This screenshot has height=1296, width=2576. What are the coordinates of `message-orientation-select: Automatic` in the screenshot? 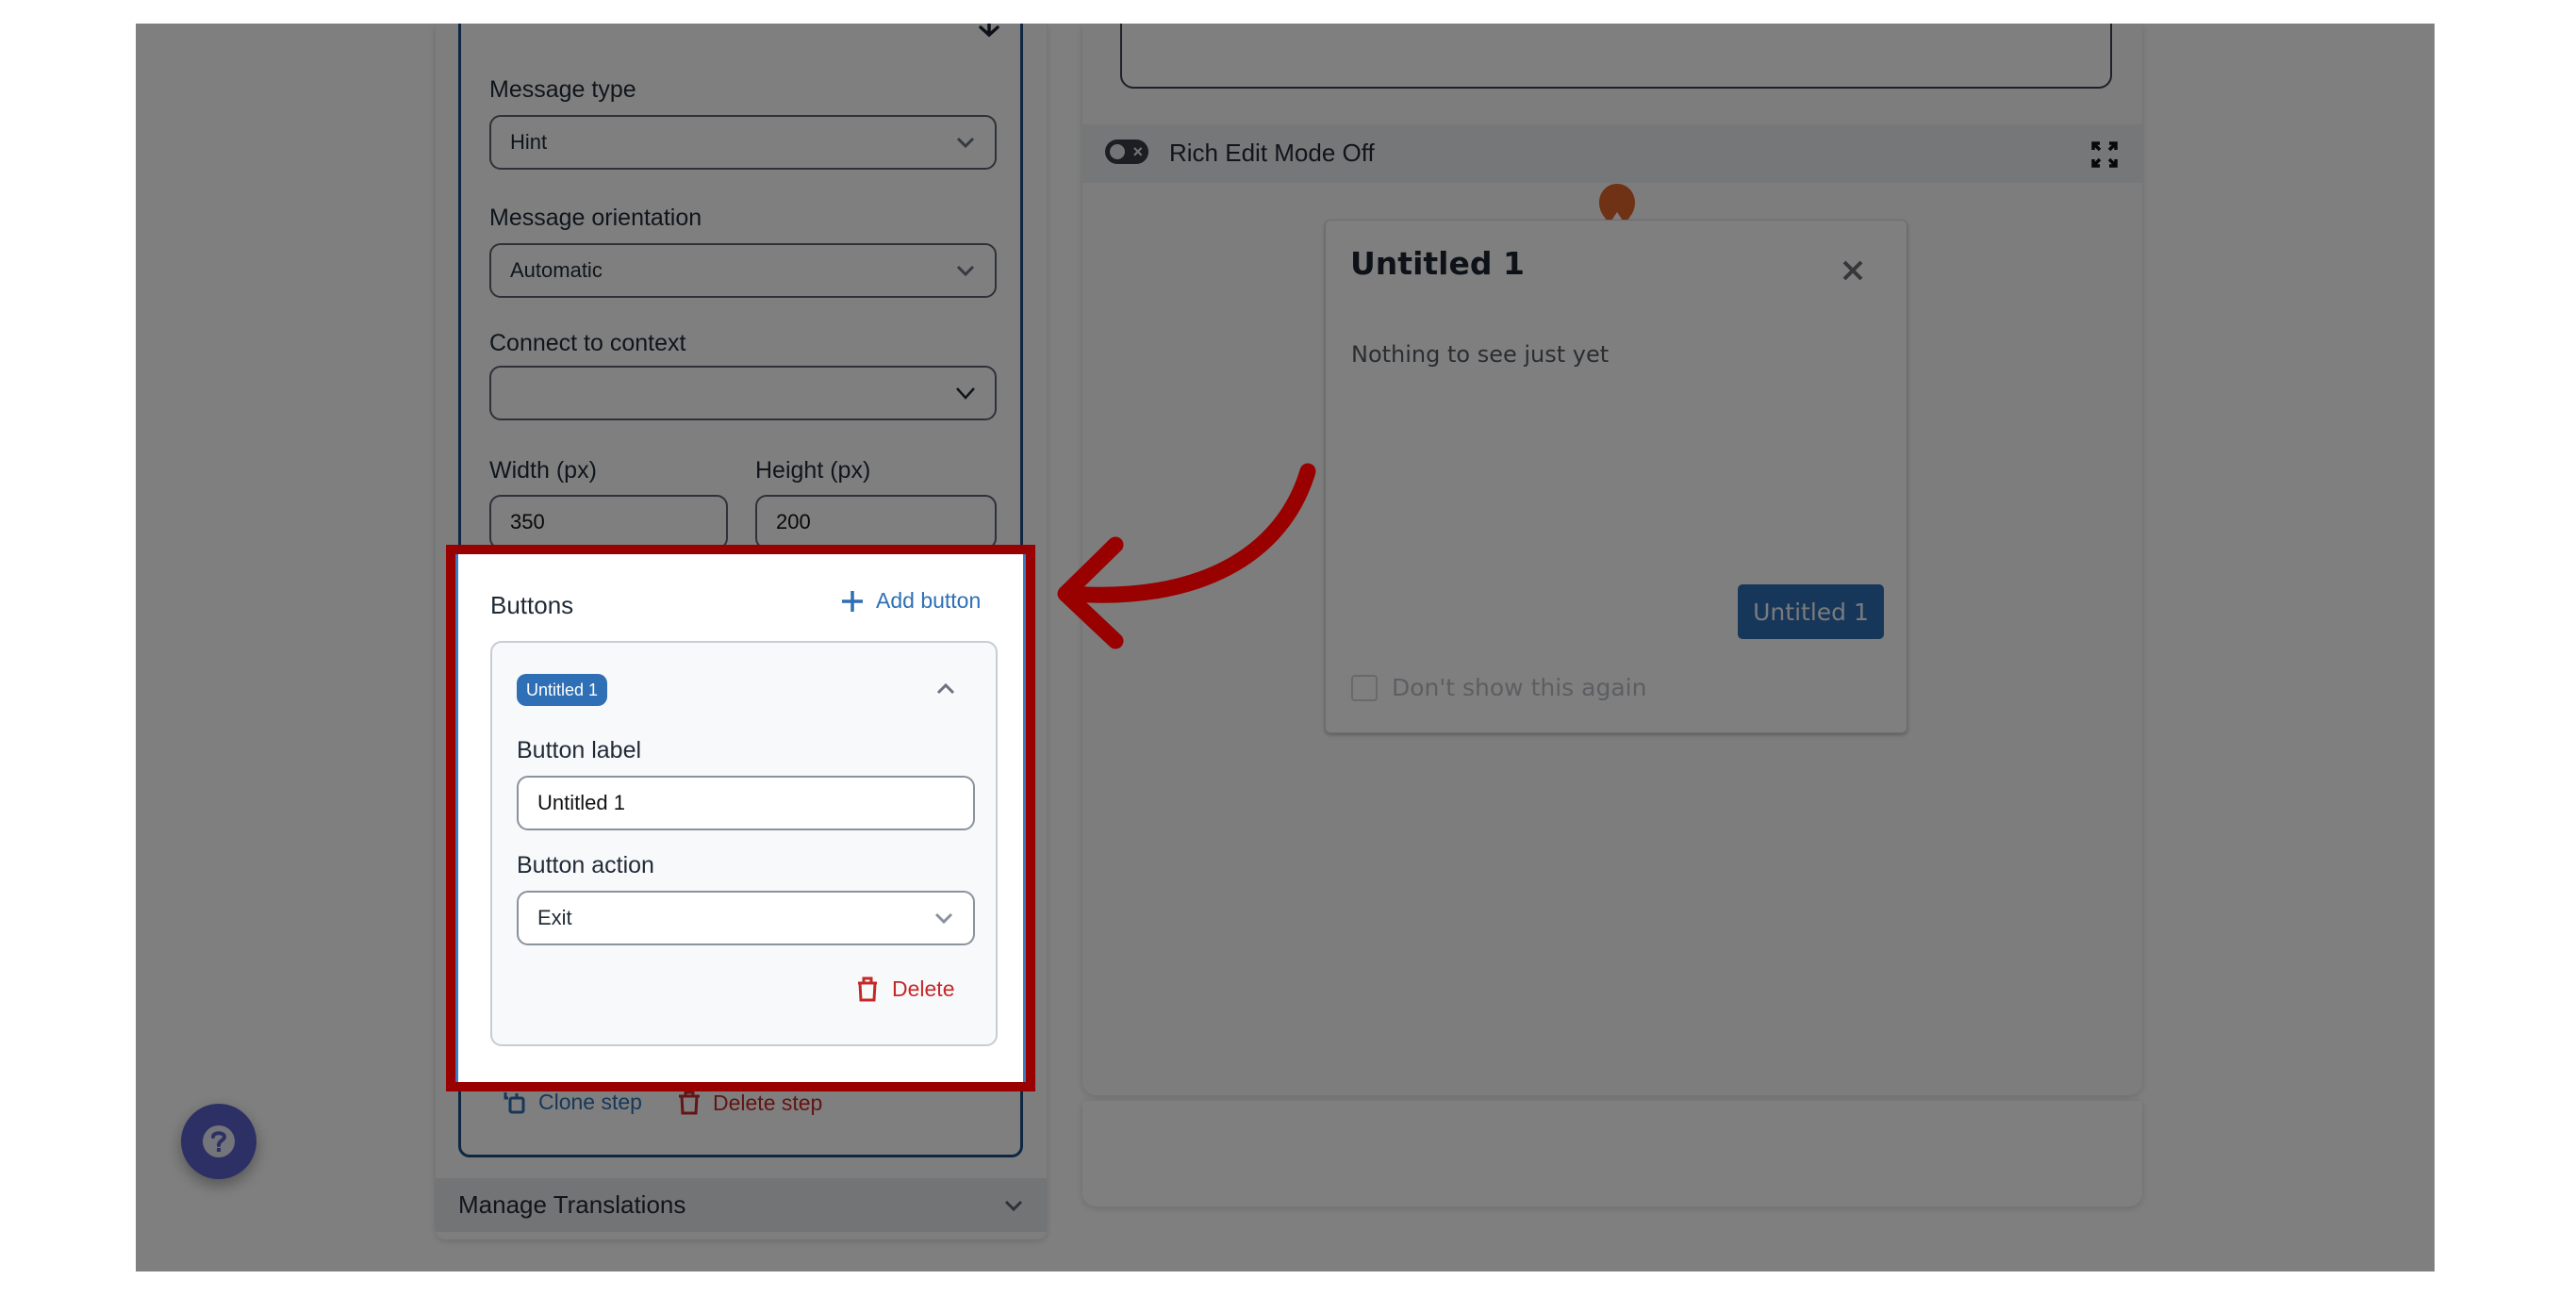 It's located at (743, 271).